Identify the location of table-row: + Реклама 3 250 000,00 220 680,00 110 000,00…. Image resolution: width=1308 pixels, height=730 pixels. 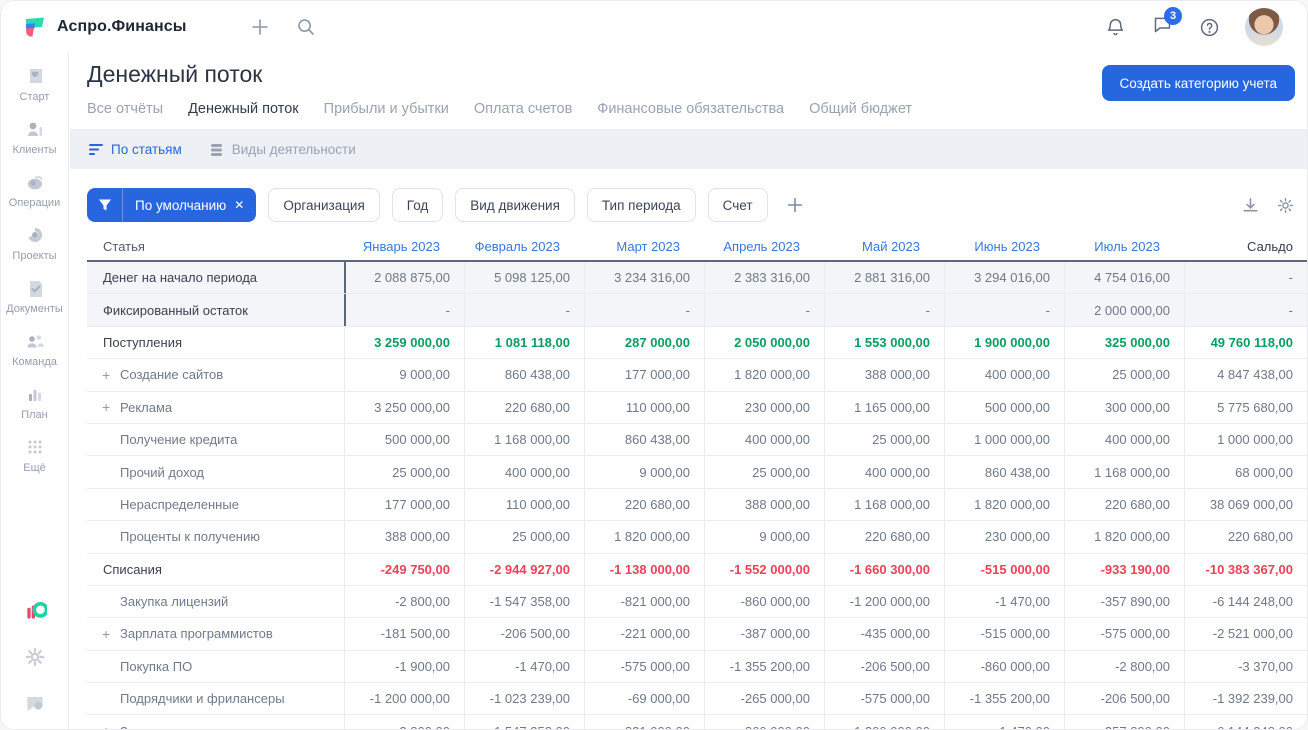
(697, 407).